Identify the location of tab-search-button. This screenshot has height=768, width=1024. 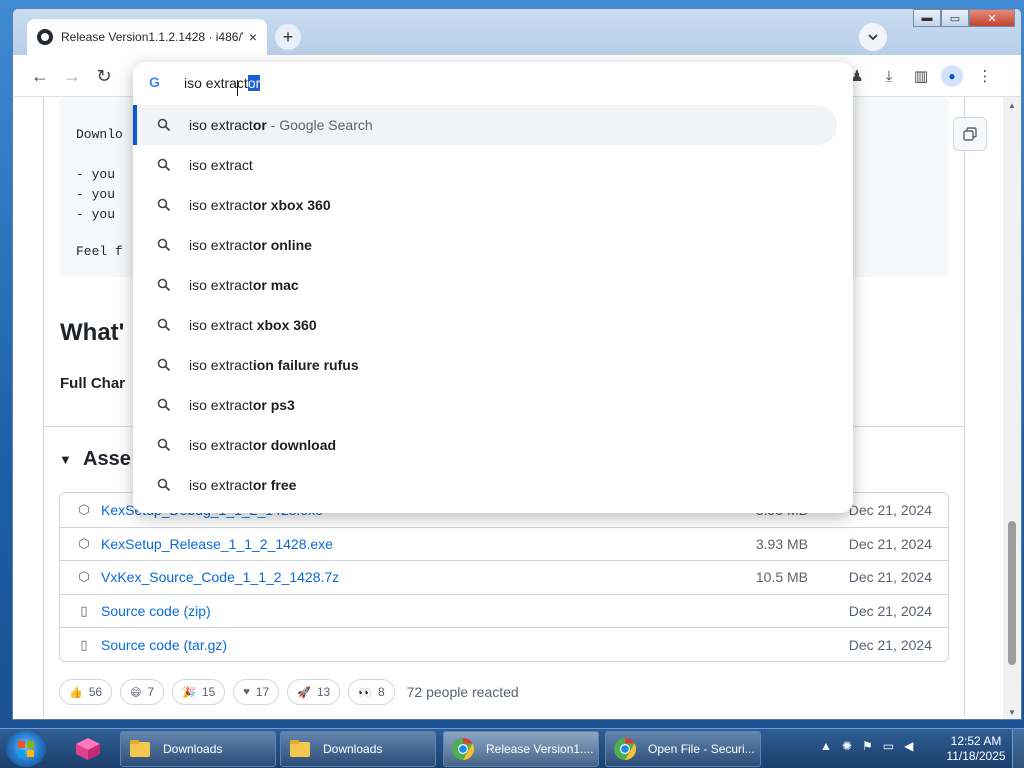
(873, 37).